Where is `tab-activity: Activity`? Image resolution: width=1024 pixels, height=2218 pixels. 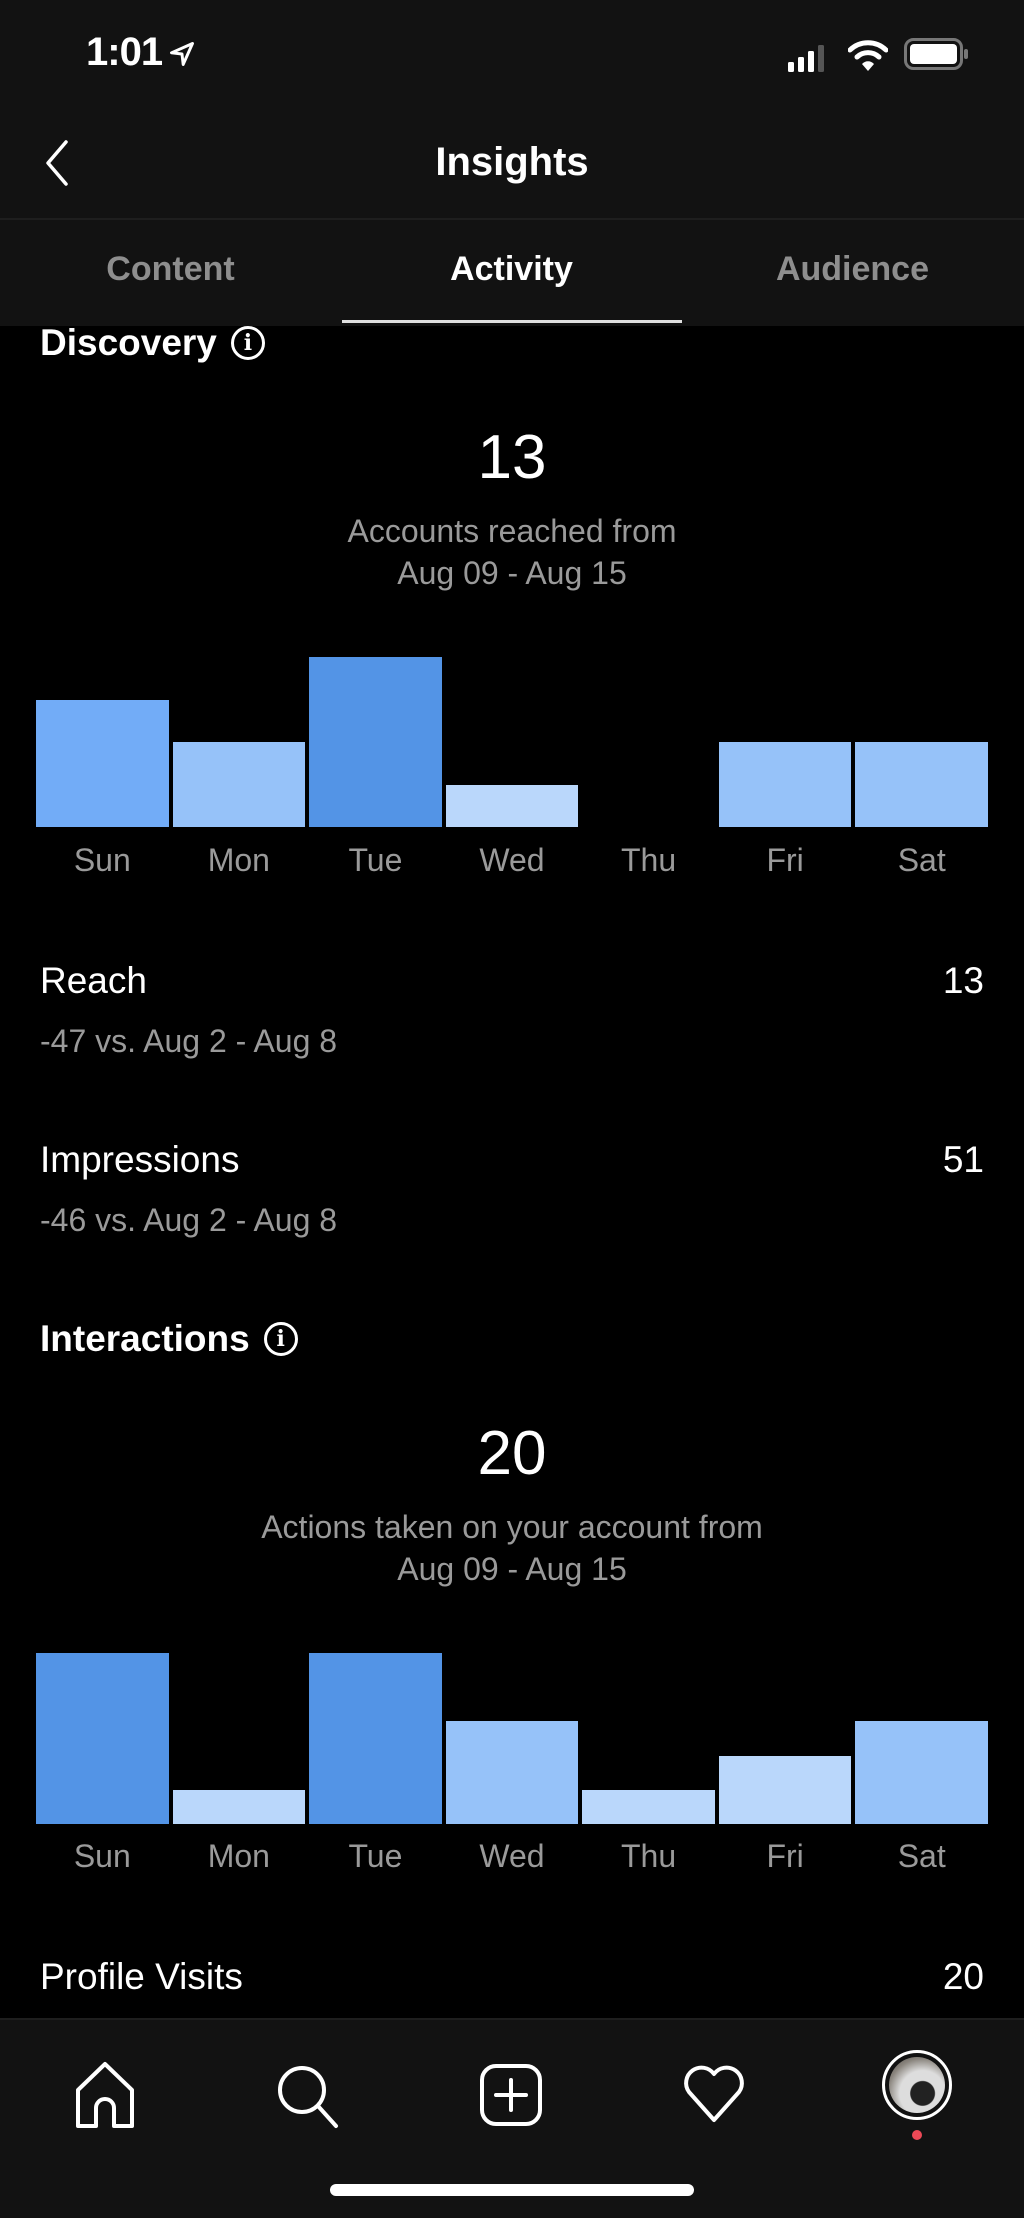 tab-activity: Activity is located at coordinates (511, 269).